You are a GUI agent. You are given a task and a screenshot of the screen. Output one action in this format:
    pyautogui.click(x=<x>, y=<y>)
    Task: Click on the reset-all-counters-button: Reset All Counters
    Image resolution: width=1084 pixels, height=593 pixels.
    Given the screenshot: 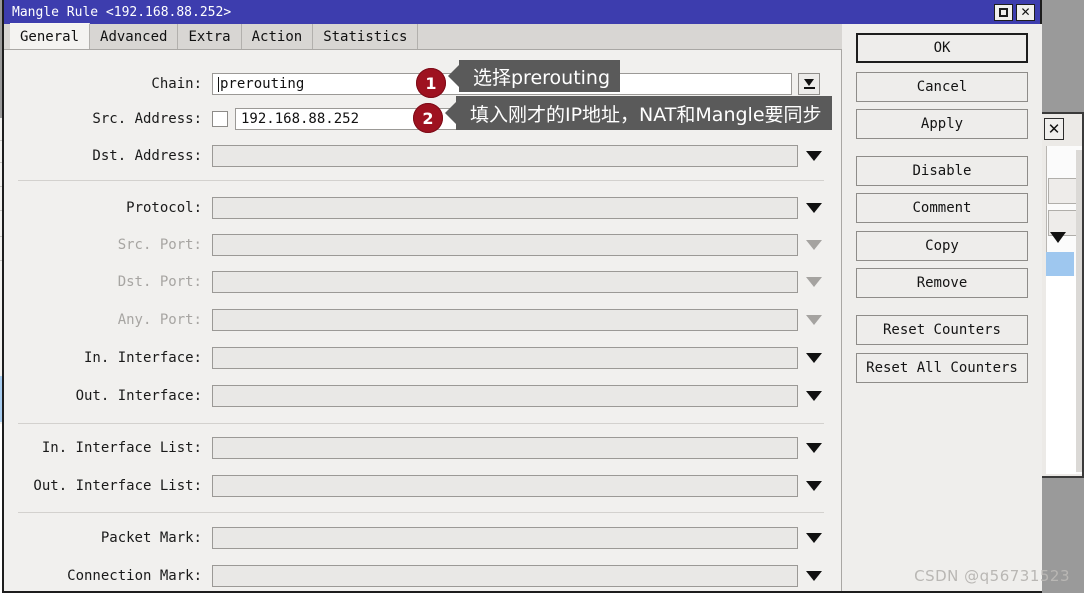 What is the action you would take?
    pyautogui.click(x=942, y=368)
    